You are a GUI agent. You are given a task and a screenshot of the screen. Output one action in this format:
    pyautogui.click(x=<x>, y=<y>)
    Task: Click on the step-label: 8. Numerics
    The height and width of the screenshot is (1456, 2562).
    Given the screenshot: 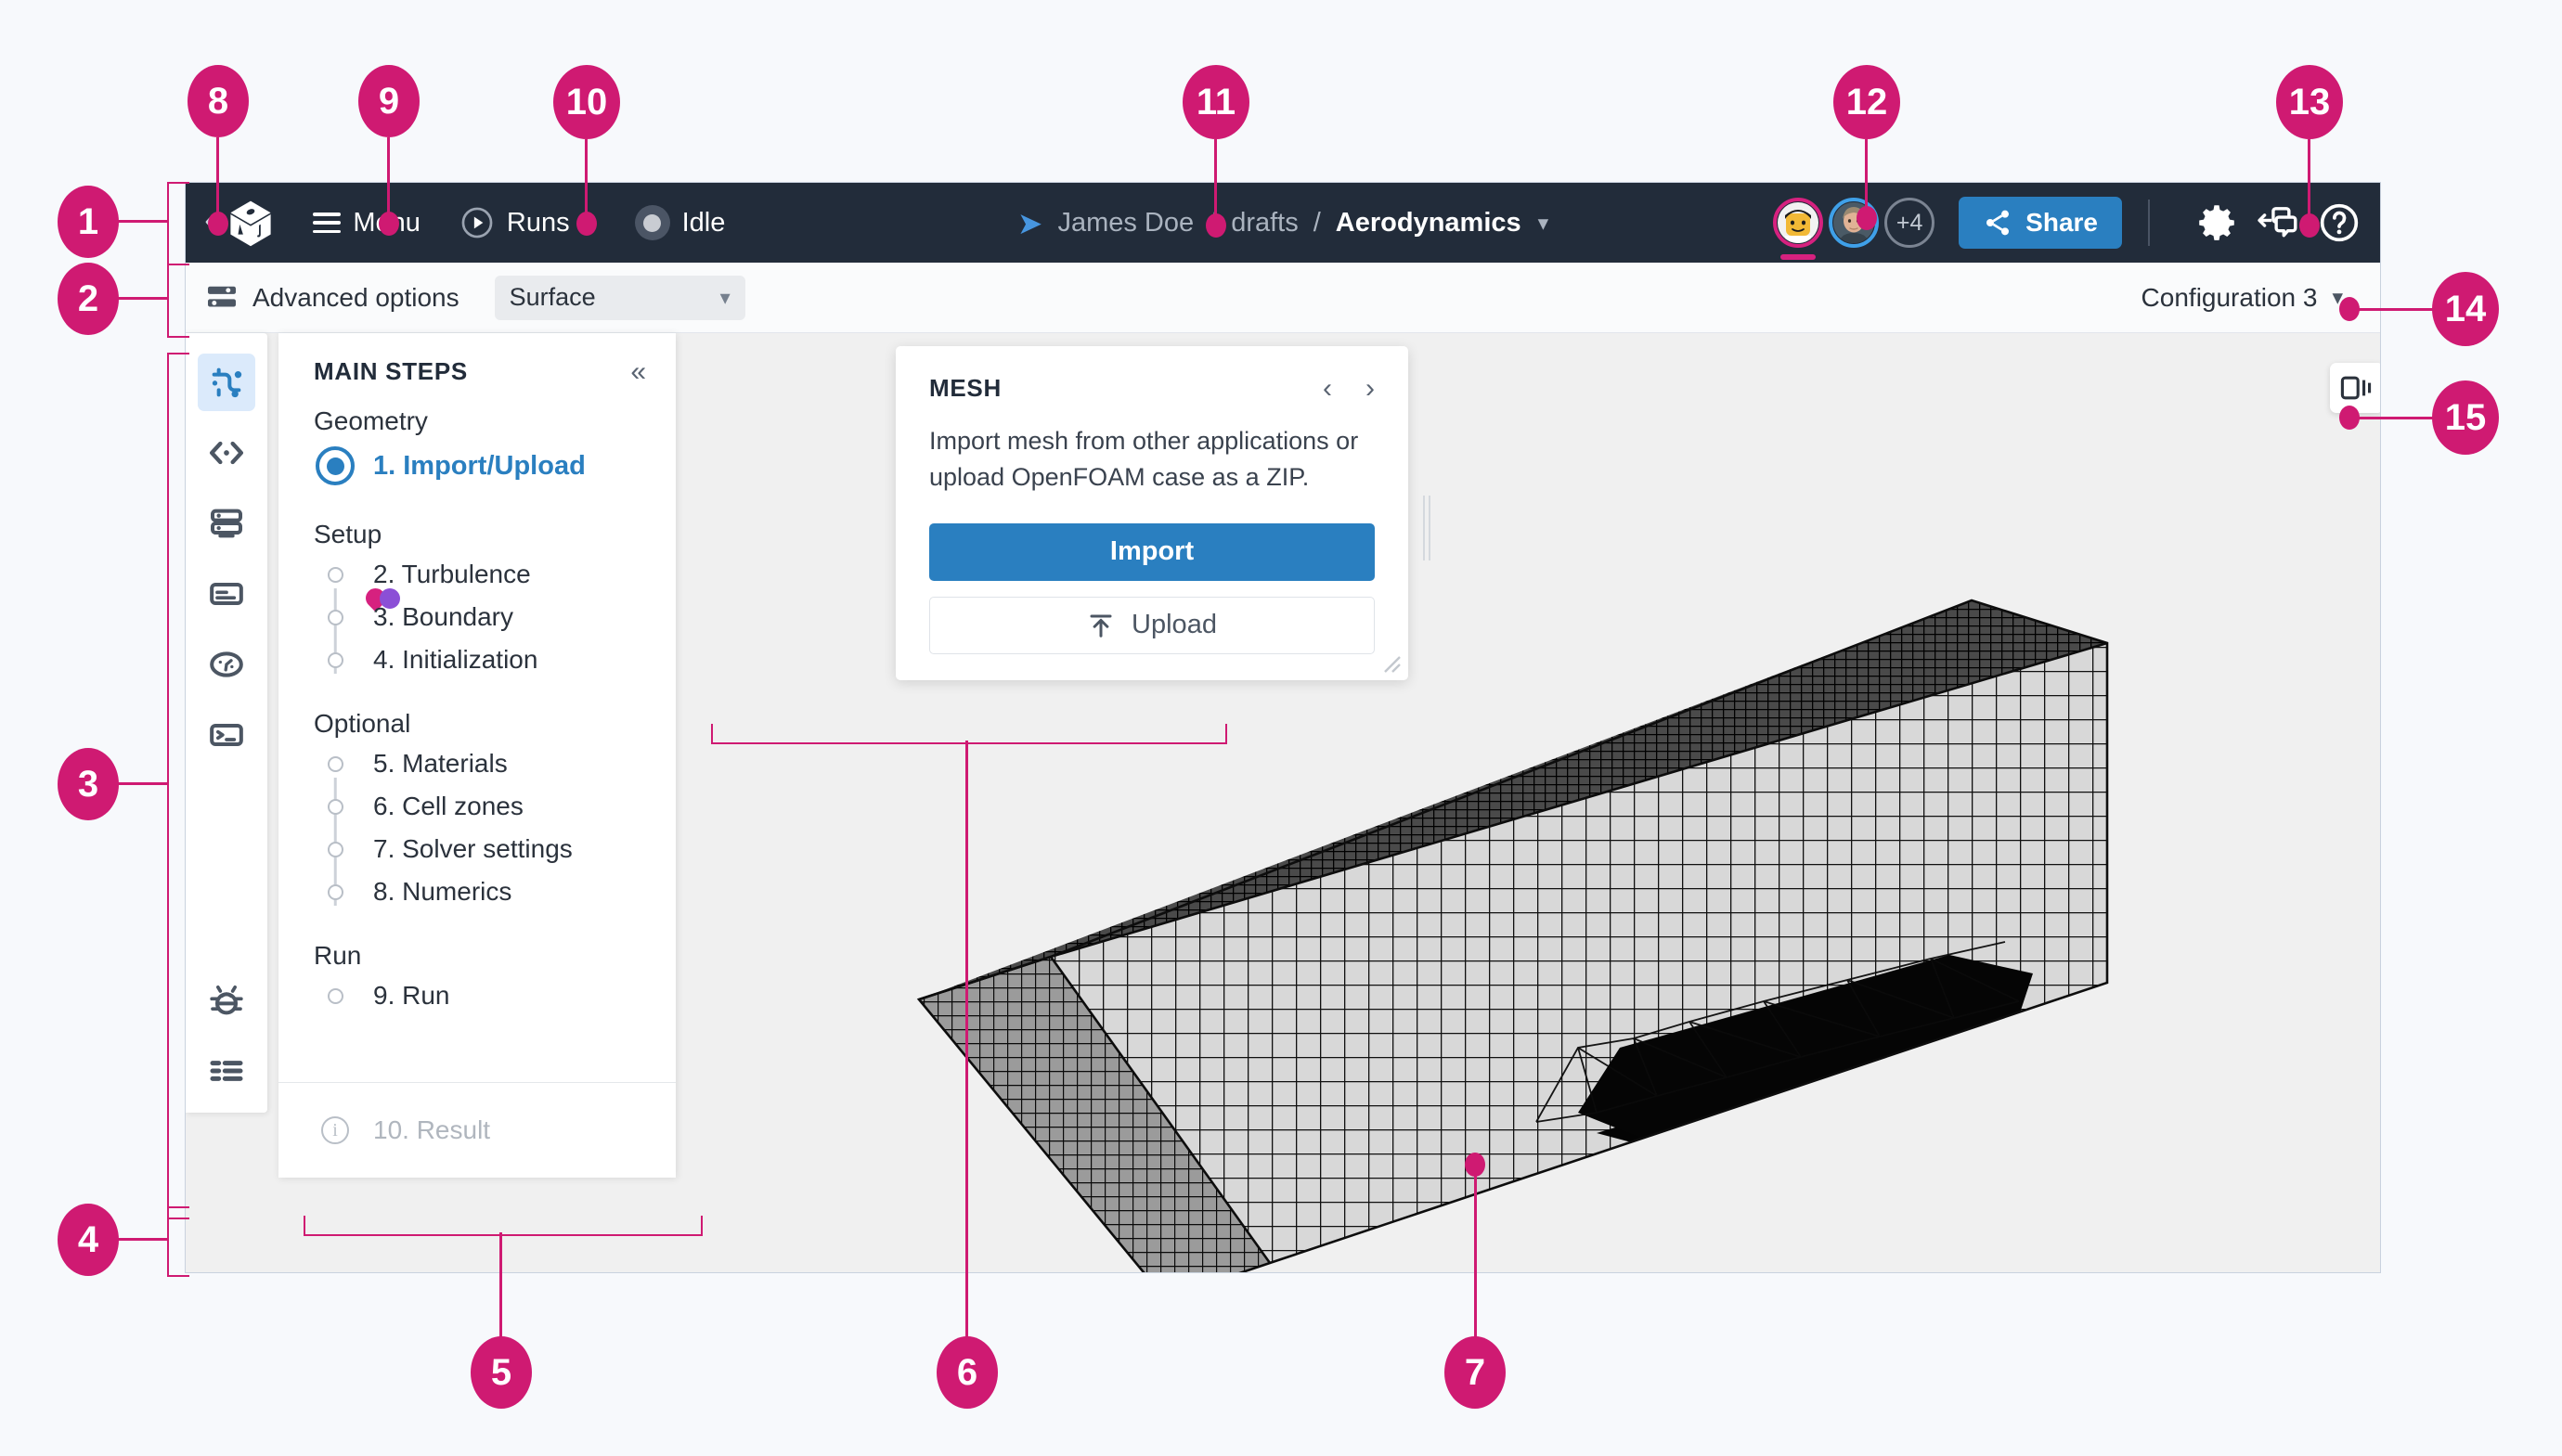 What is the action you would take?
    pyautogui.click(x=442, y=891)
    